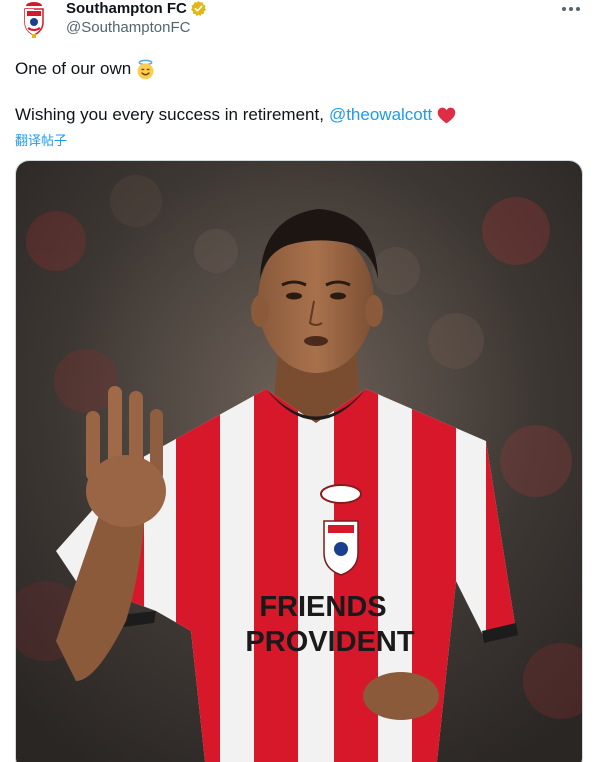 The image size is (599, 762). What do you see at coordinates (136, 27) in the screenshot?
I see `user-handle: @SouthamptonFC` at bounding box center [136, 27].